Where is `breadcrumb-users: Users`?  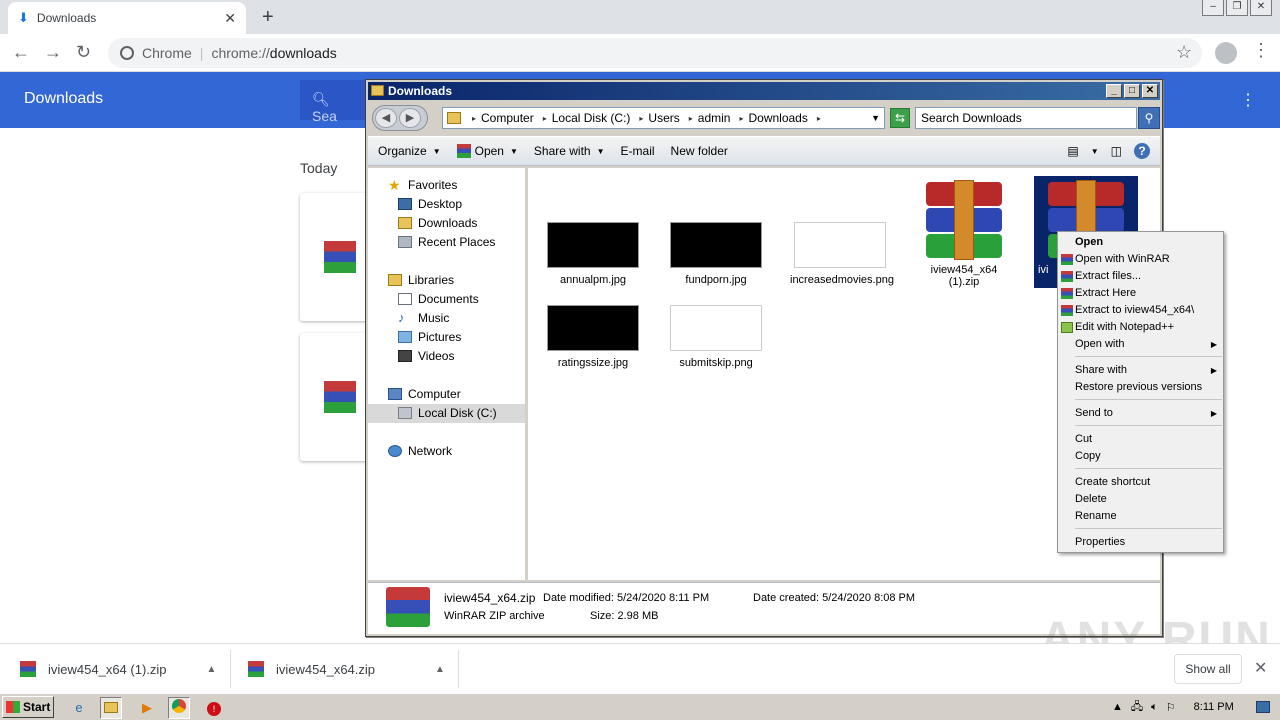
breadcrumb-users: Users is located at coordinates (663, 118).